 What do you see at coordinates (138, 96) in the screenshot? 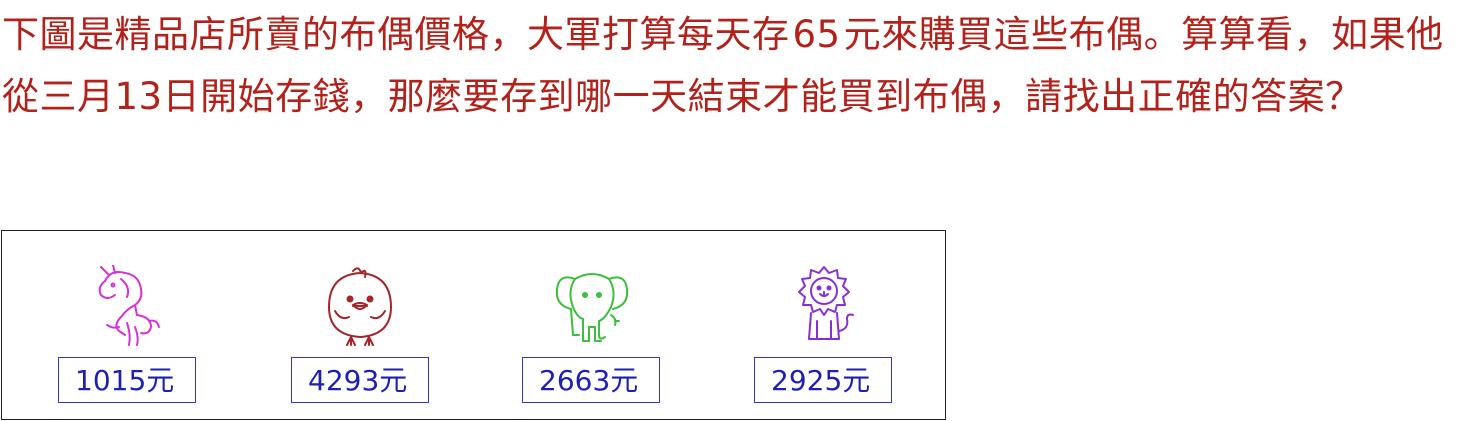
I see `start-day: 13` at bounding box center [138, 96].